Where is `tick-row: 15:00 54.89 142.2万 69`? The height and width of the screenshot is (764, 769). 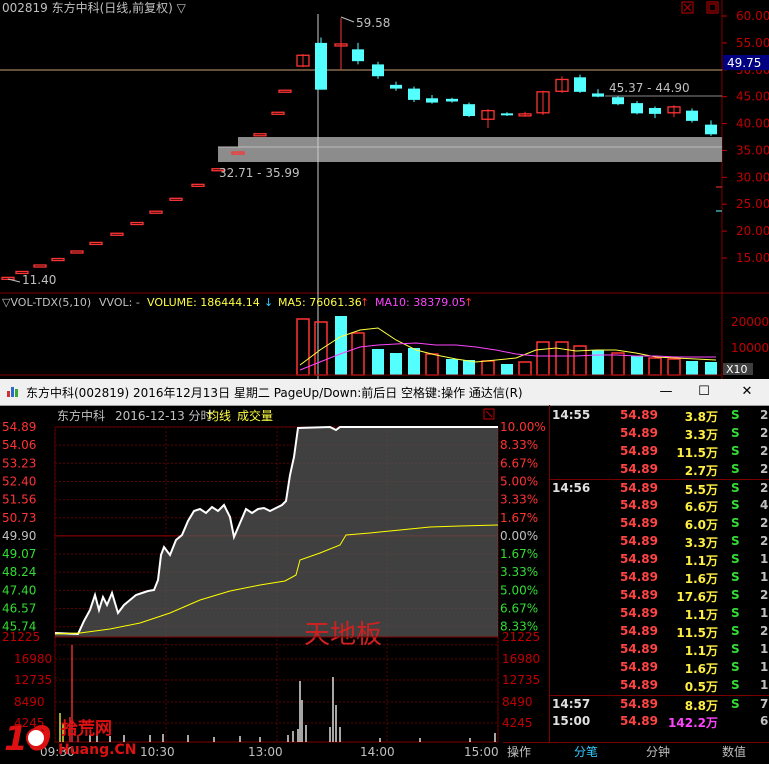 tick-row: 15:00 54.89 142.2万 69 is located at coordinates (659, 722).